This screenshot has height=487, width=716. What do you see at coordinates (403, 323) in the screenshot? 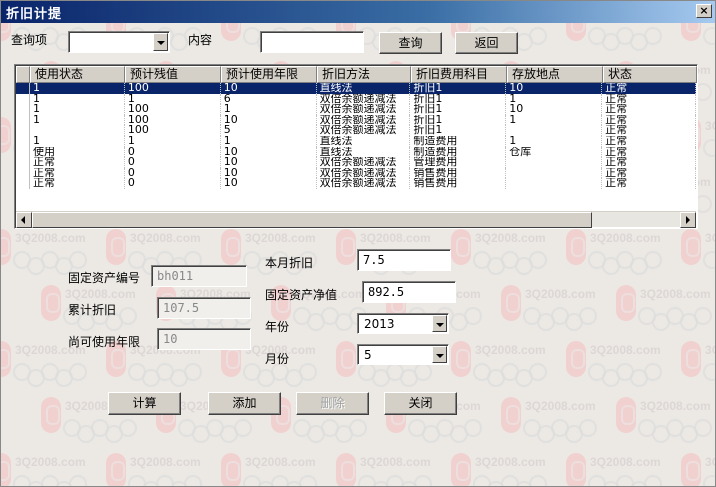
I see `year-select: 2013` at bounding box center [403, 323].